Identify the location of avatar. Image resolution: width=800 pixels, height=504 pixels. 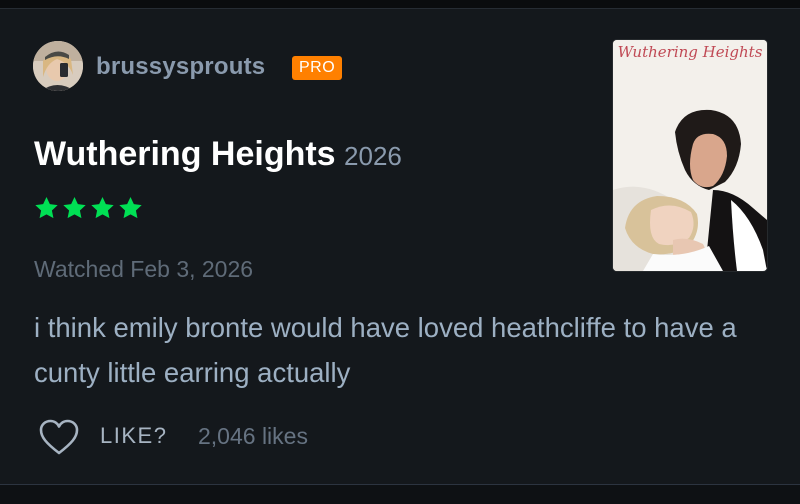
(58, 66).